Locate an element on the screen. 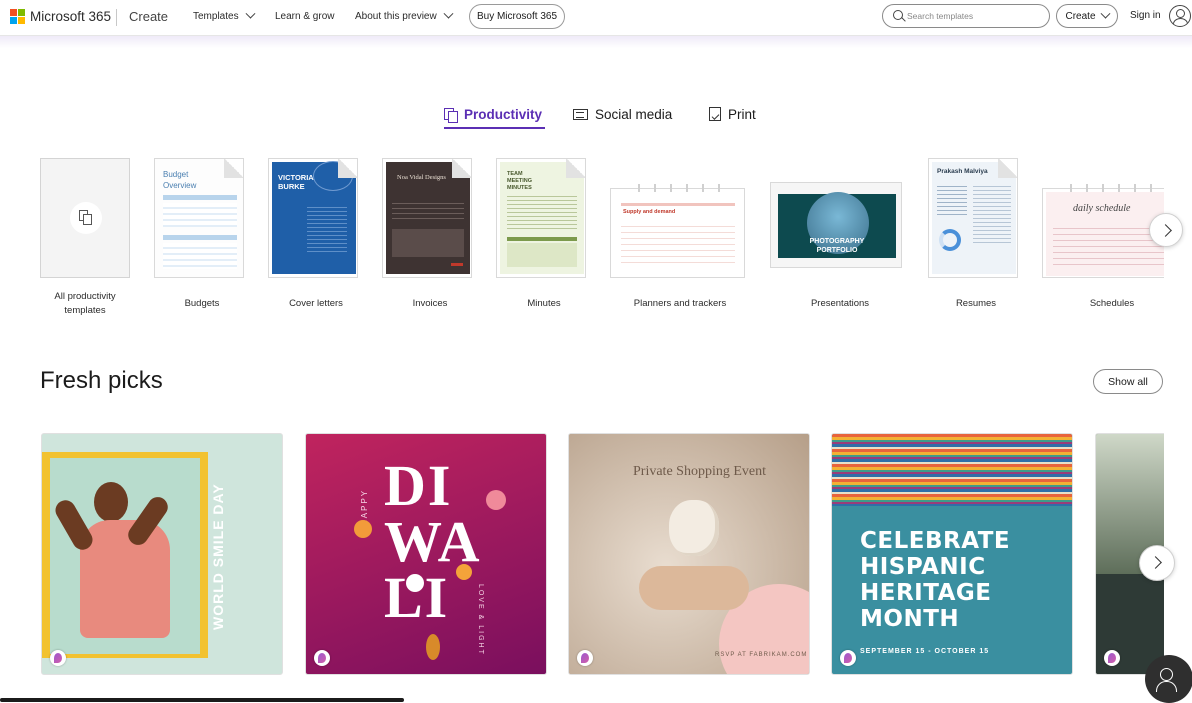 The image size is (1192, 703). card-title-line: HERITAGE is located at coordinates (926, 593).